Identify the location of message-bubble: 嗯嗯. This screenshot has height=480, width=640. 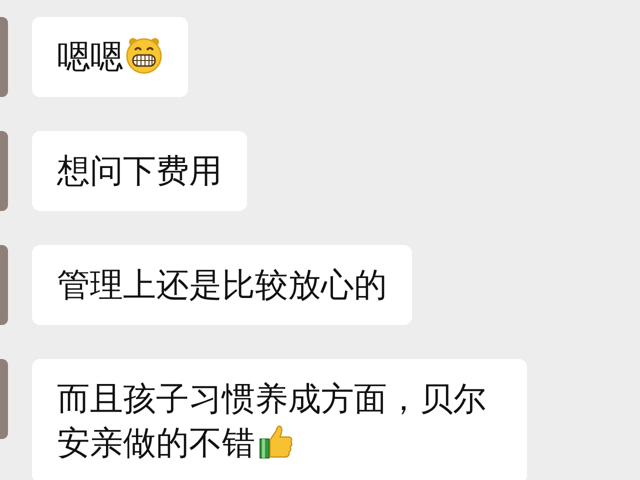
(110, 57).